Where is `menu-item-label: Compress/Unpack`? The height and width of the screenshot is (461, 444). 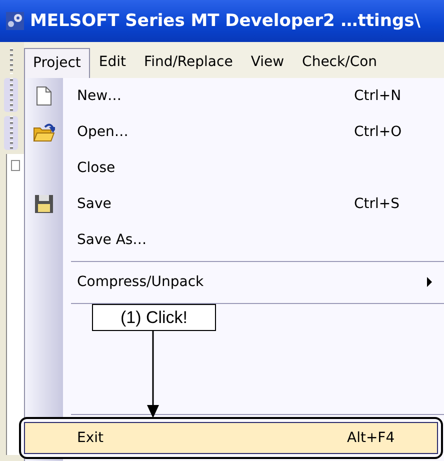 menu-item-label: Compress/Unpack is located at coordinates (141, 282).